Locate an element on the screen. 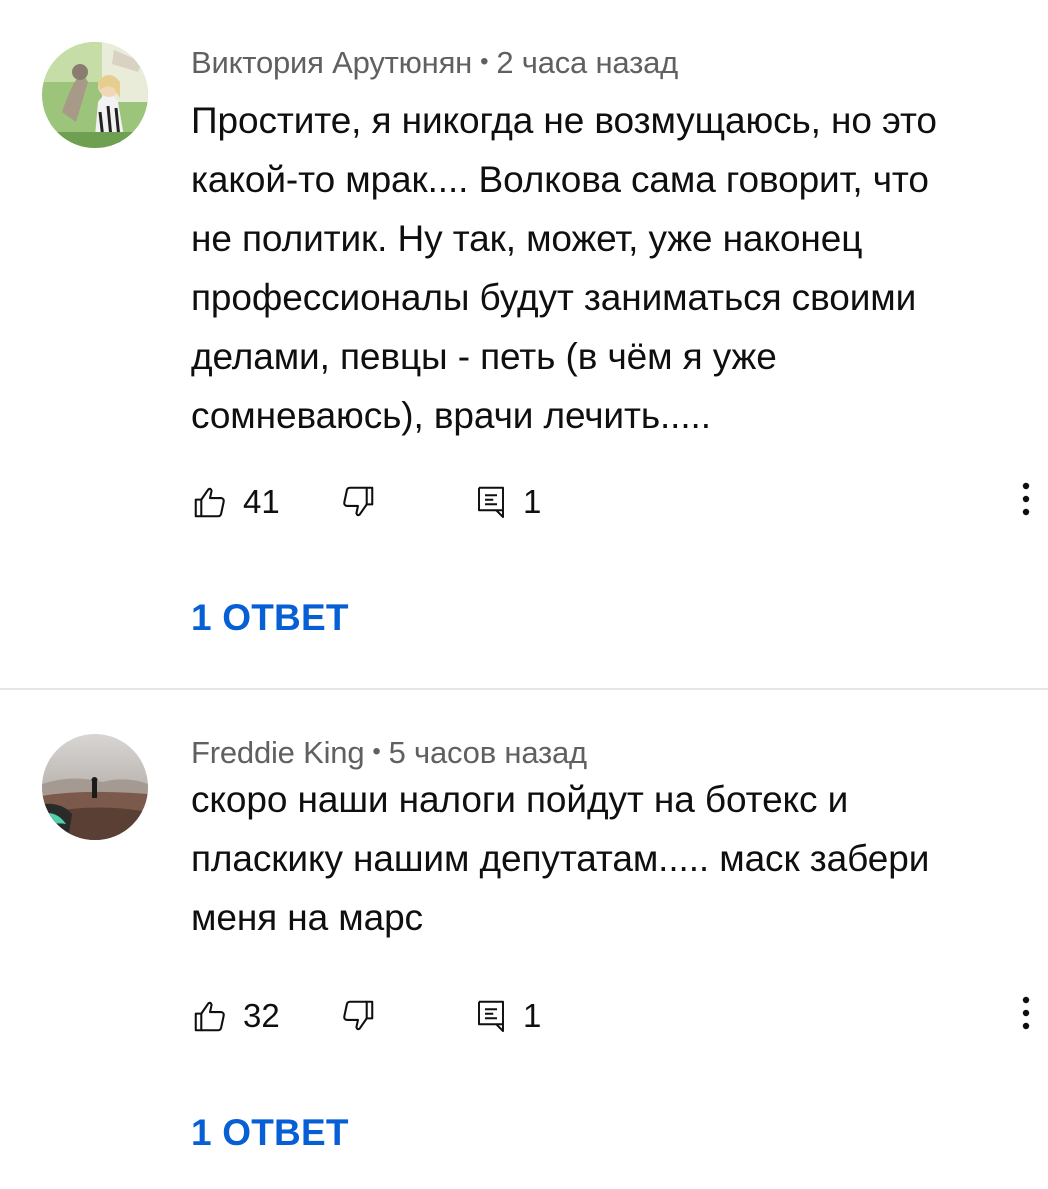 This screenshot has width=1048, height=1189. author-name: Виктория Арутюнян is located at coordinates (331, 62).